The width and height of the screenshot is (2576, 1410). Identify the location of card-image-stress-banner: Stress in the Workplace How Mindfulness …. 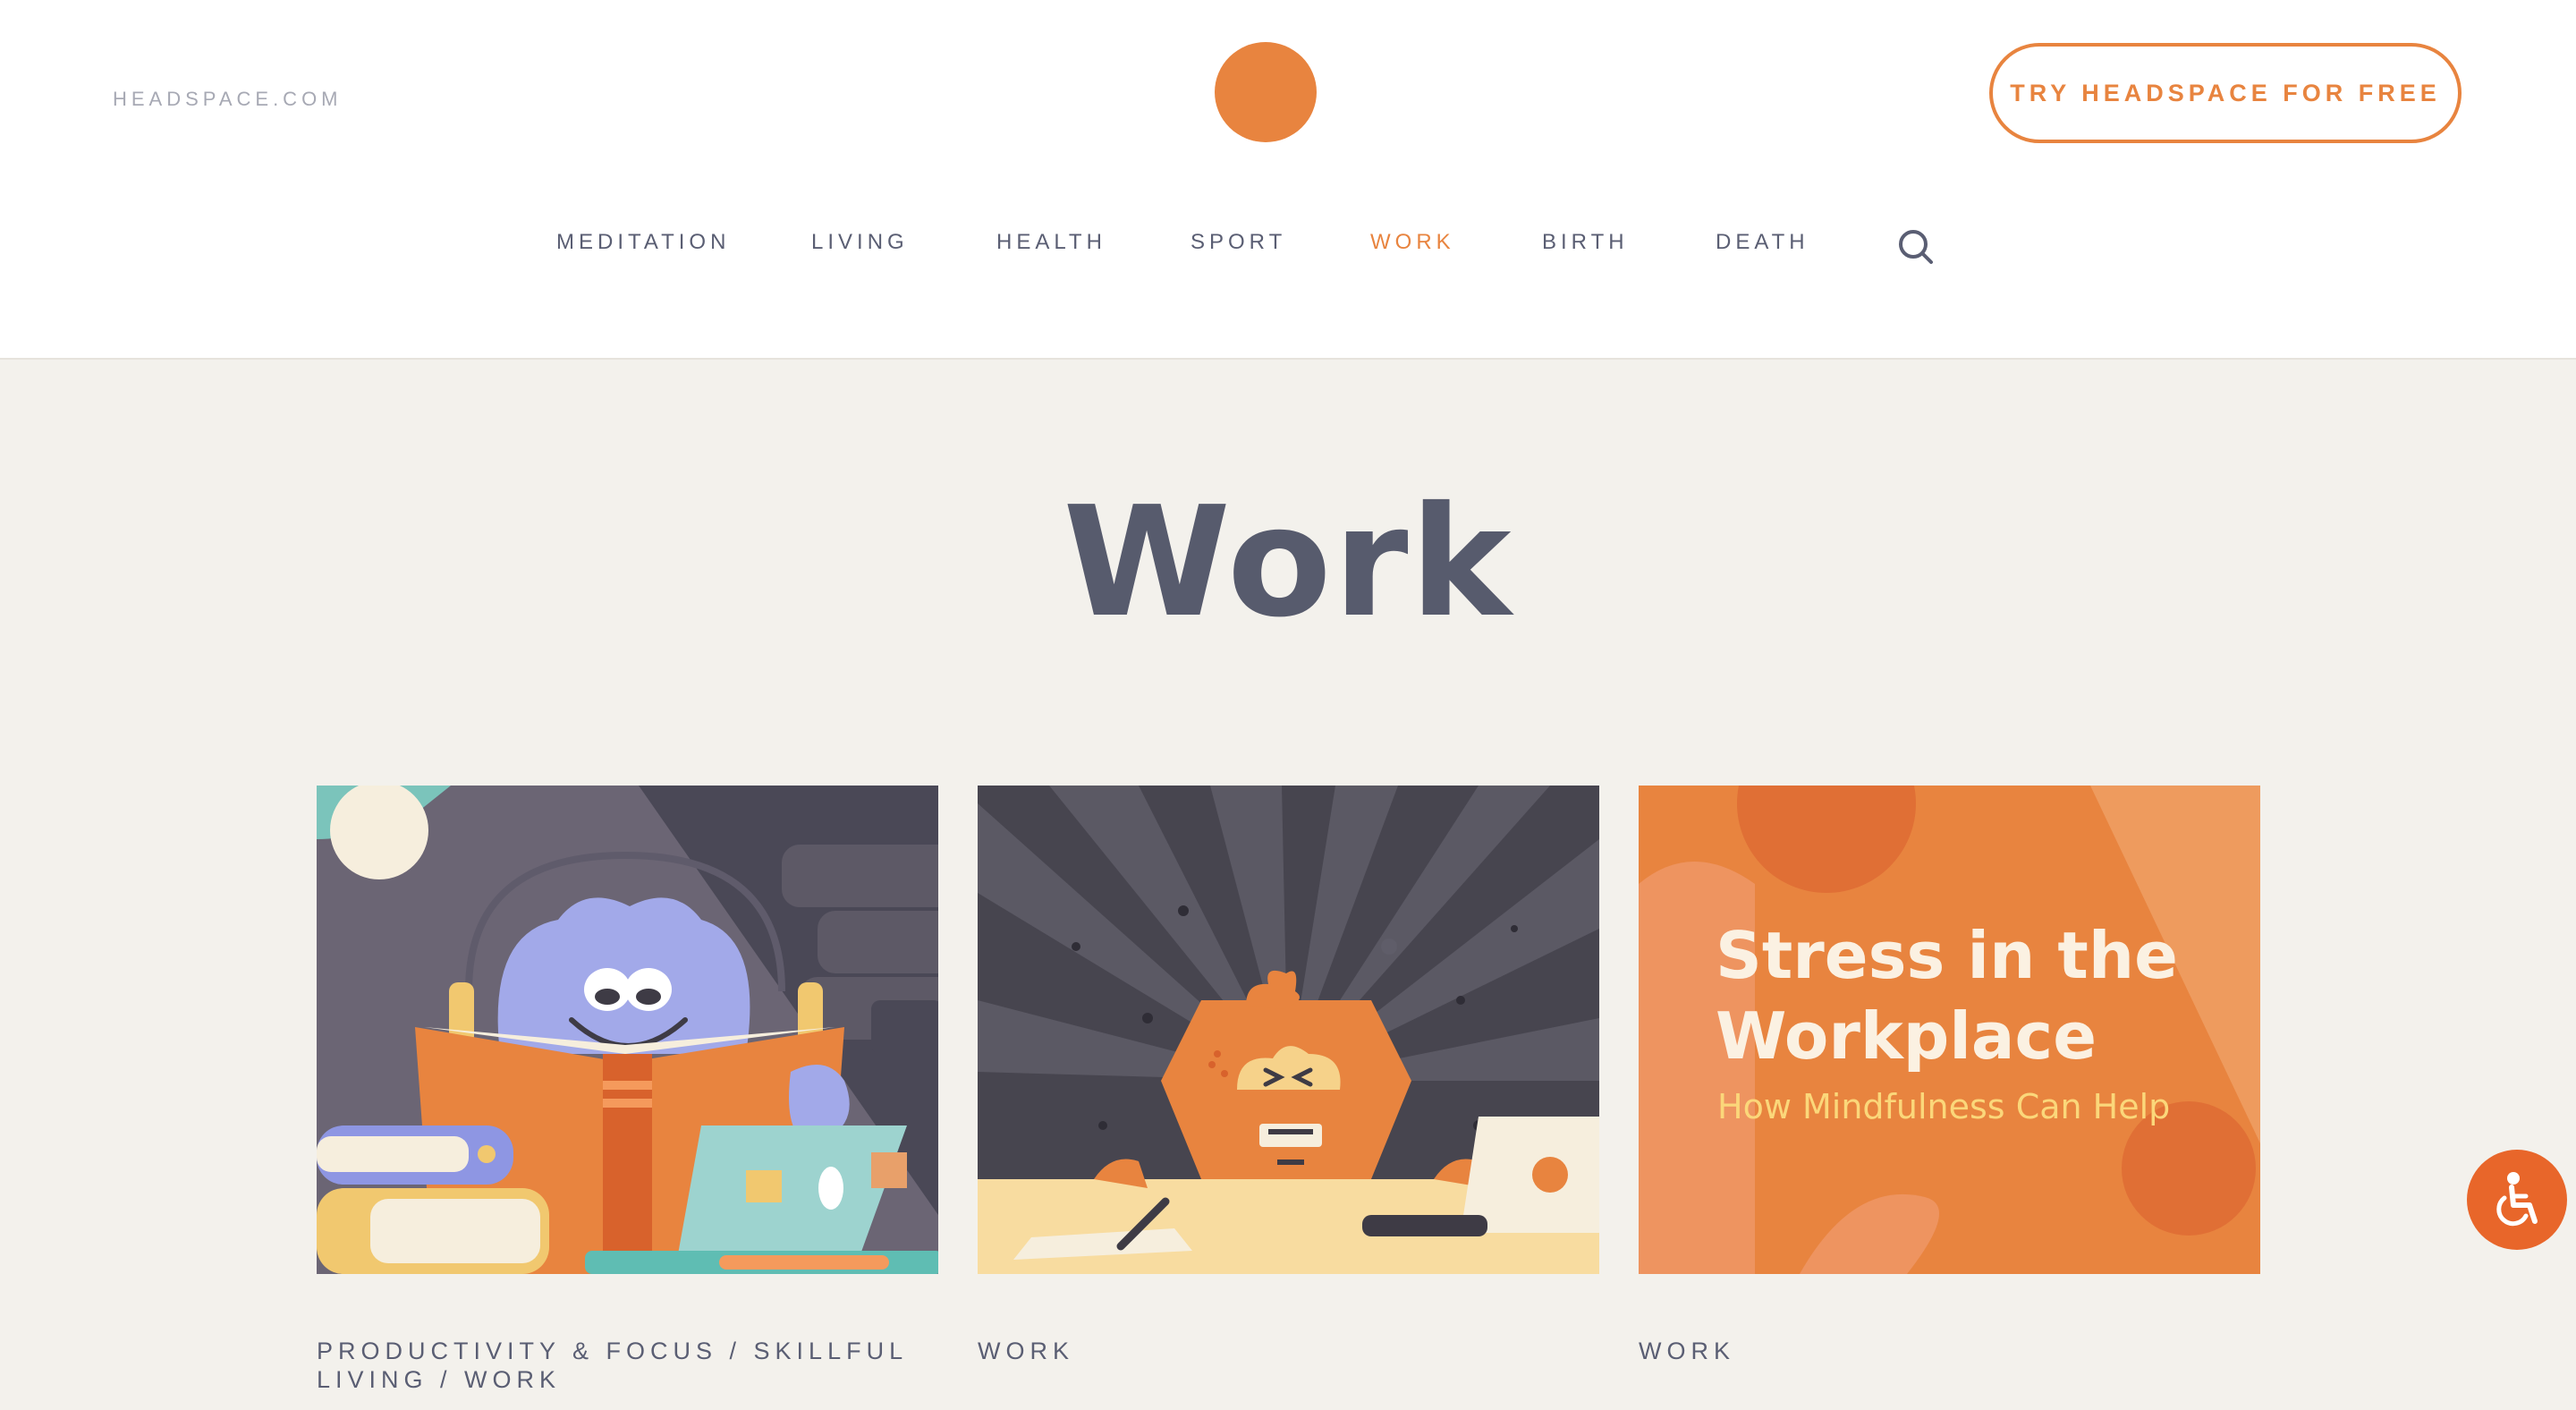
(1949, 1030).